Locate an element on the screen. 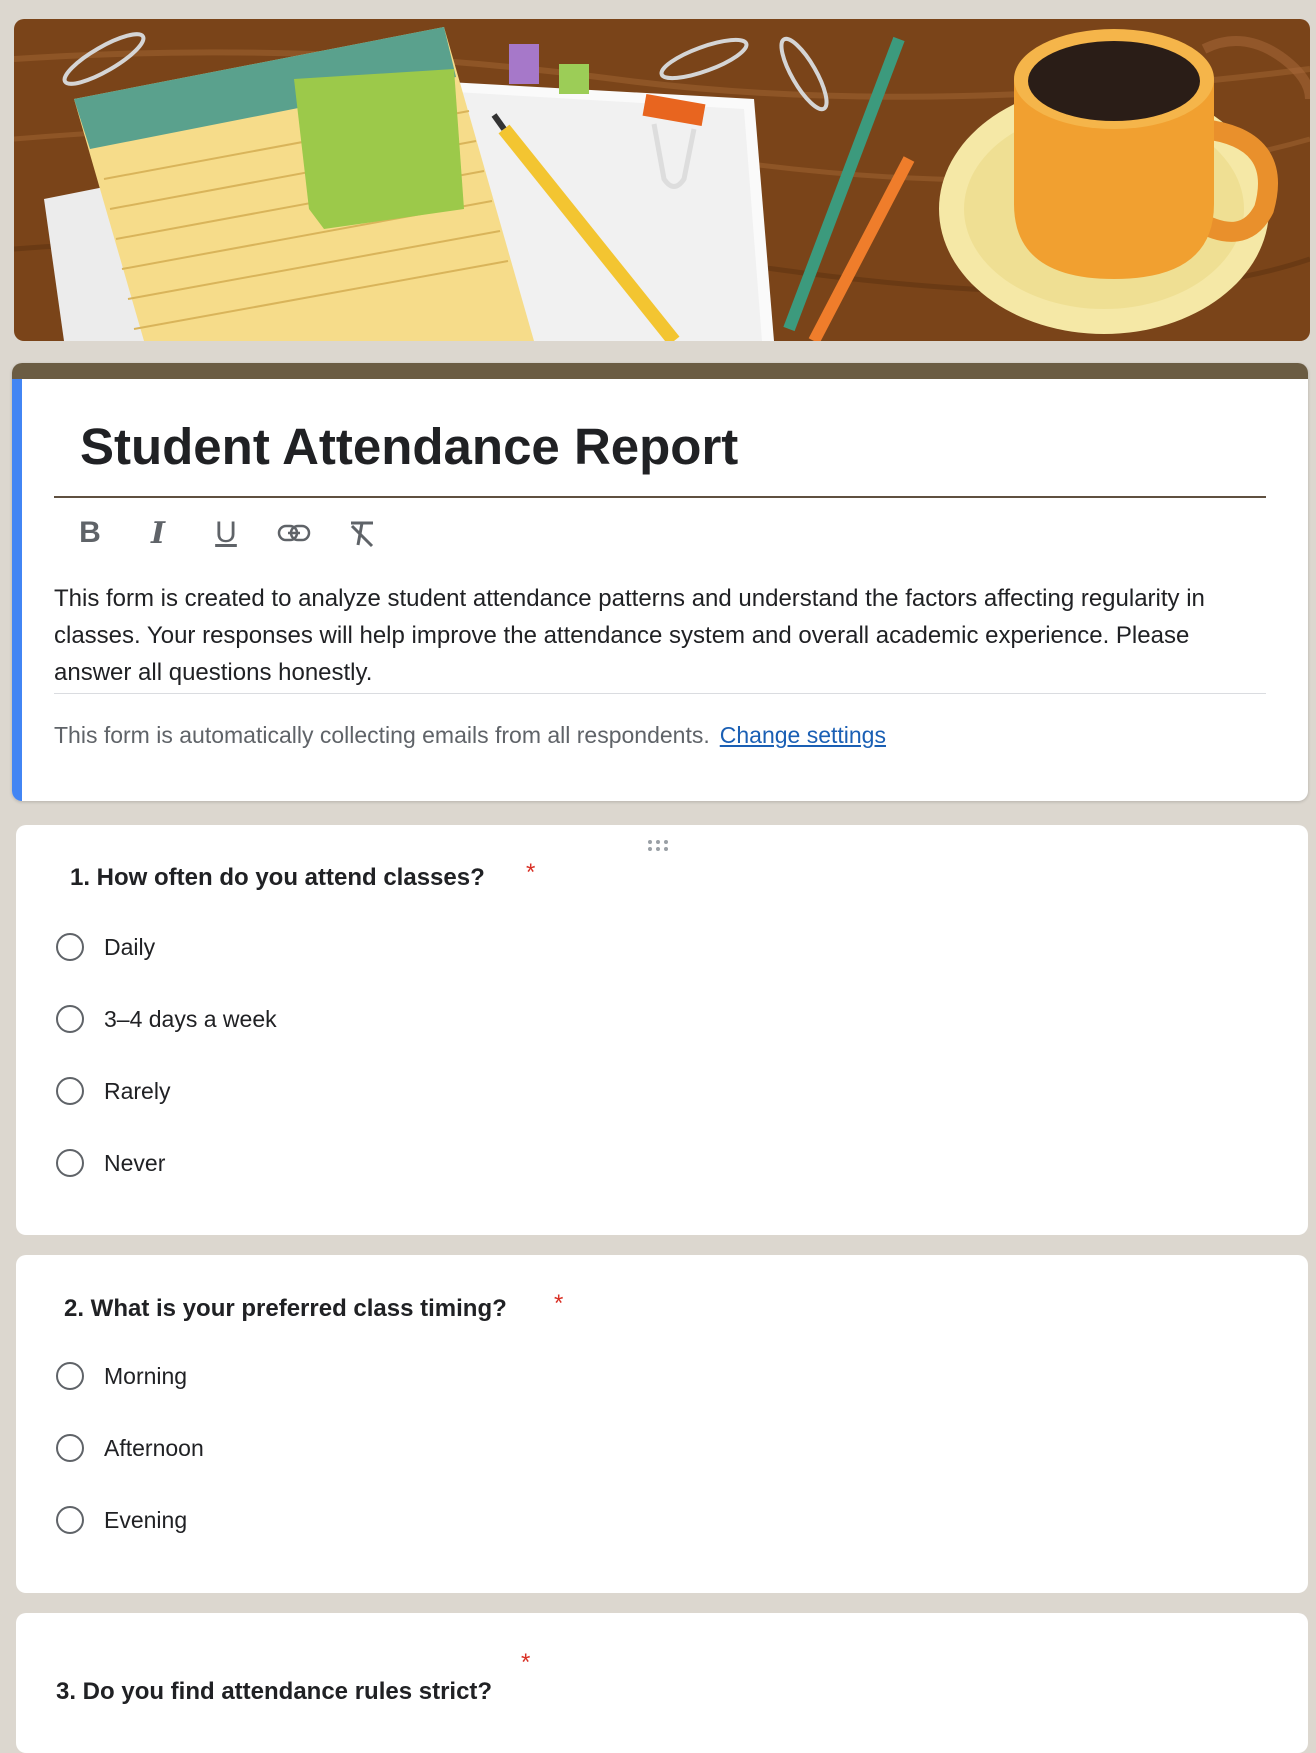 The width and height of the screenshot is (1316, 1753). radio-option-morning: Morning is located at coordinates (121, 1376).